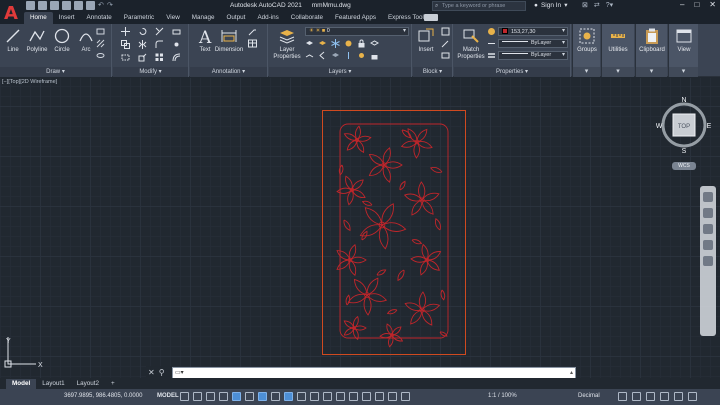 Image resolution: width=720 pixels, height=405 pixels. What do you see at coordinates (533, 55) in the screenshot?
I see `lineweight-dropdown: ByLayer` at bounding box center [533, 55].